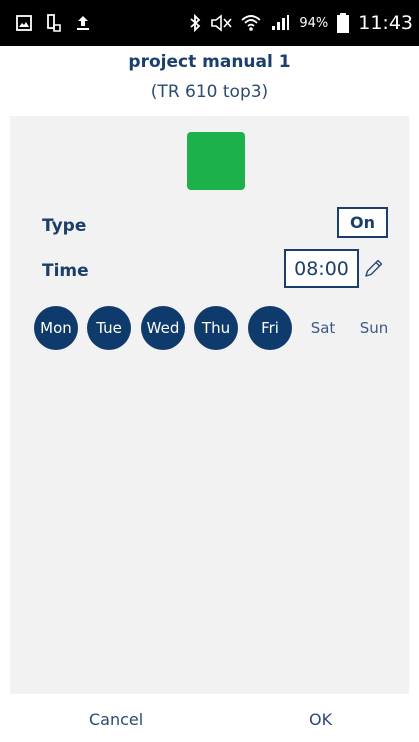 The image size is (419, 742). I want to click on ok-button: OK, so click(320, 719).